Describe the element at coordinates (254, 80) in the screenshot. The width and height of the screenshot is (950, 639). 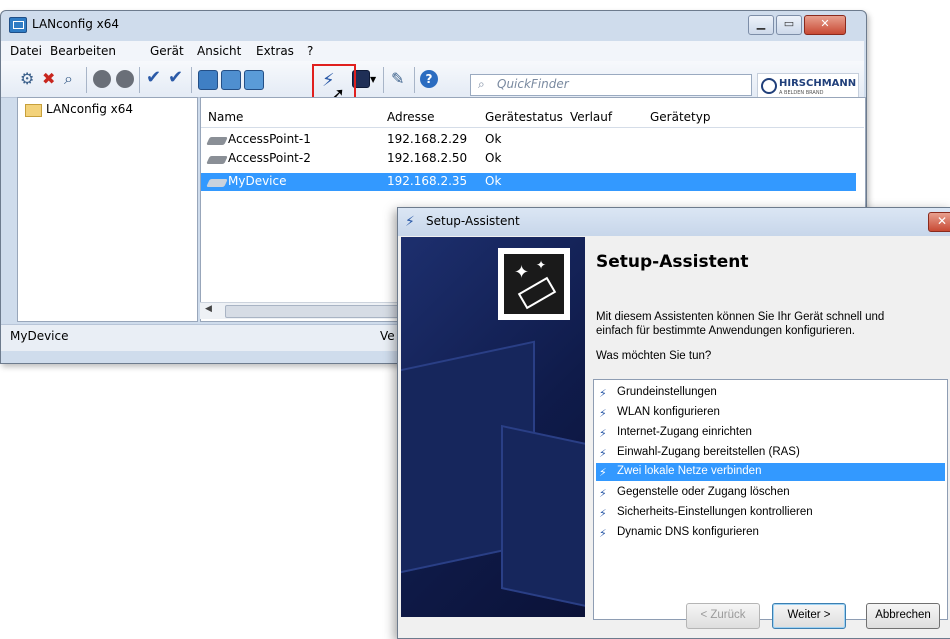
I see `monitor-icon` at that location.